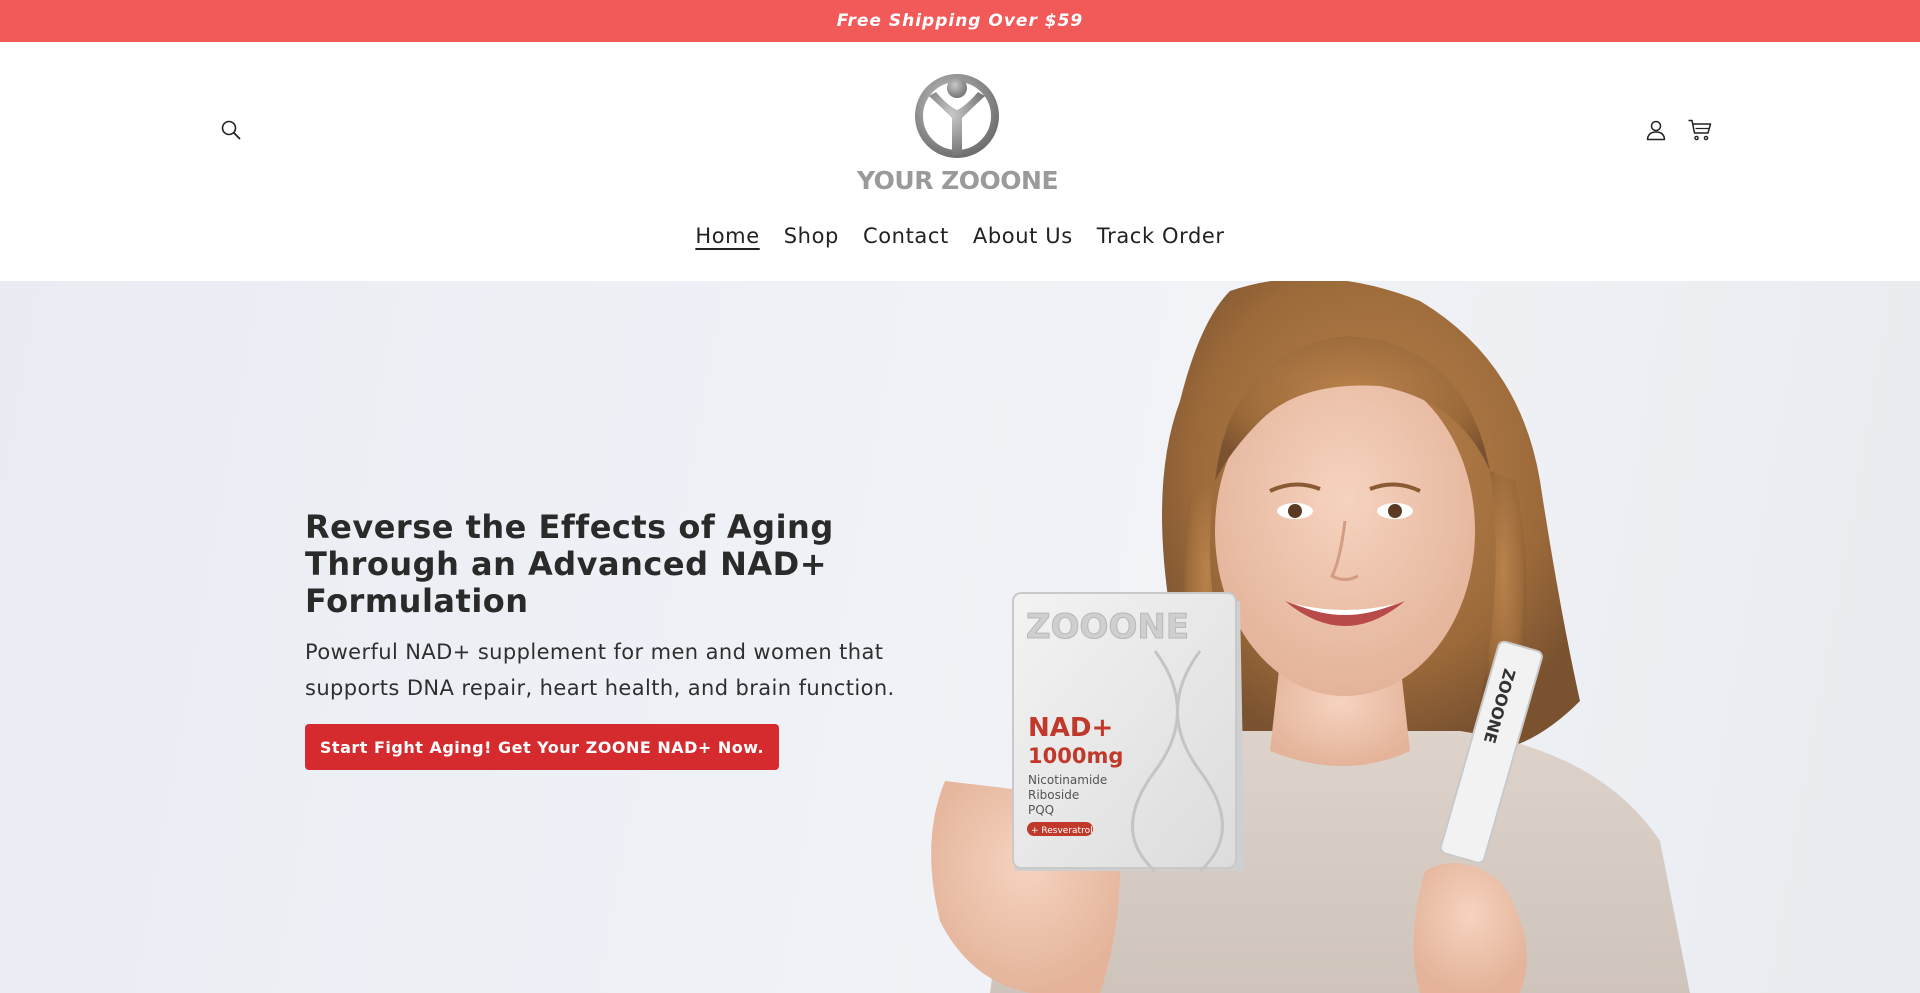  I want to click on search-icon, so click(231, 130).